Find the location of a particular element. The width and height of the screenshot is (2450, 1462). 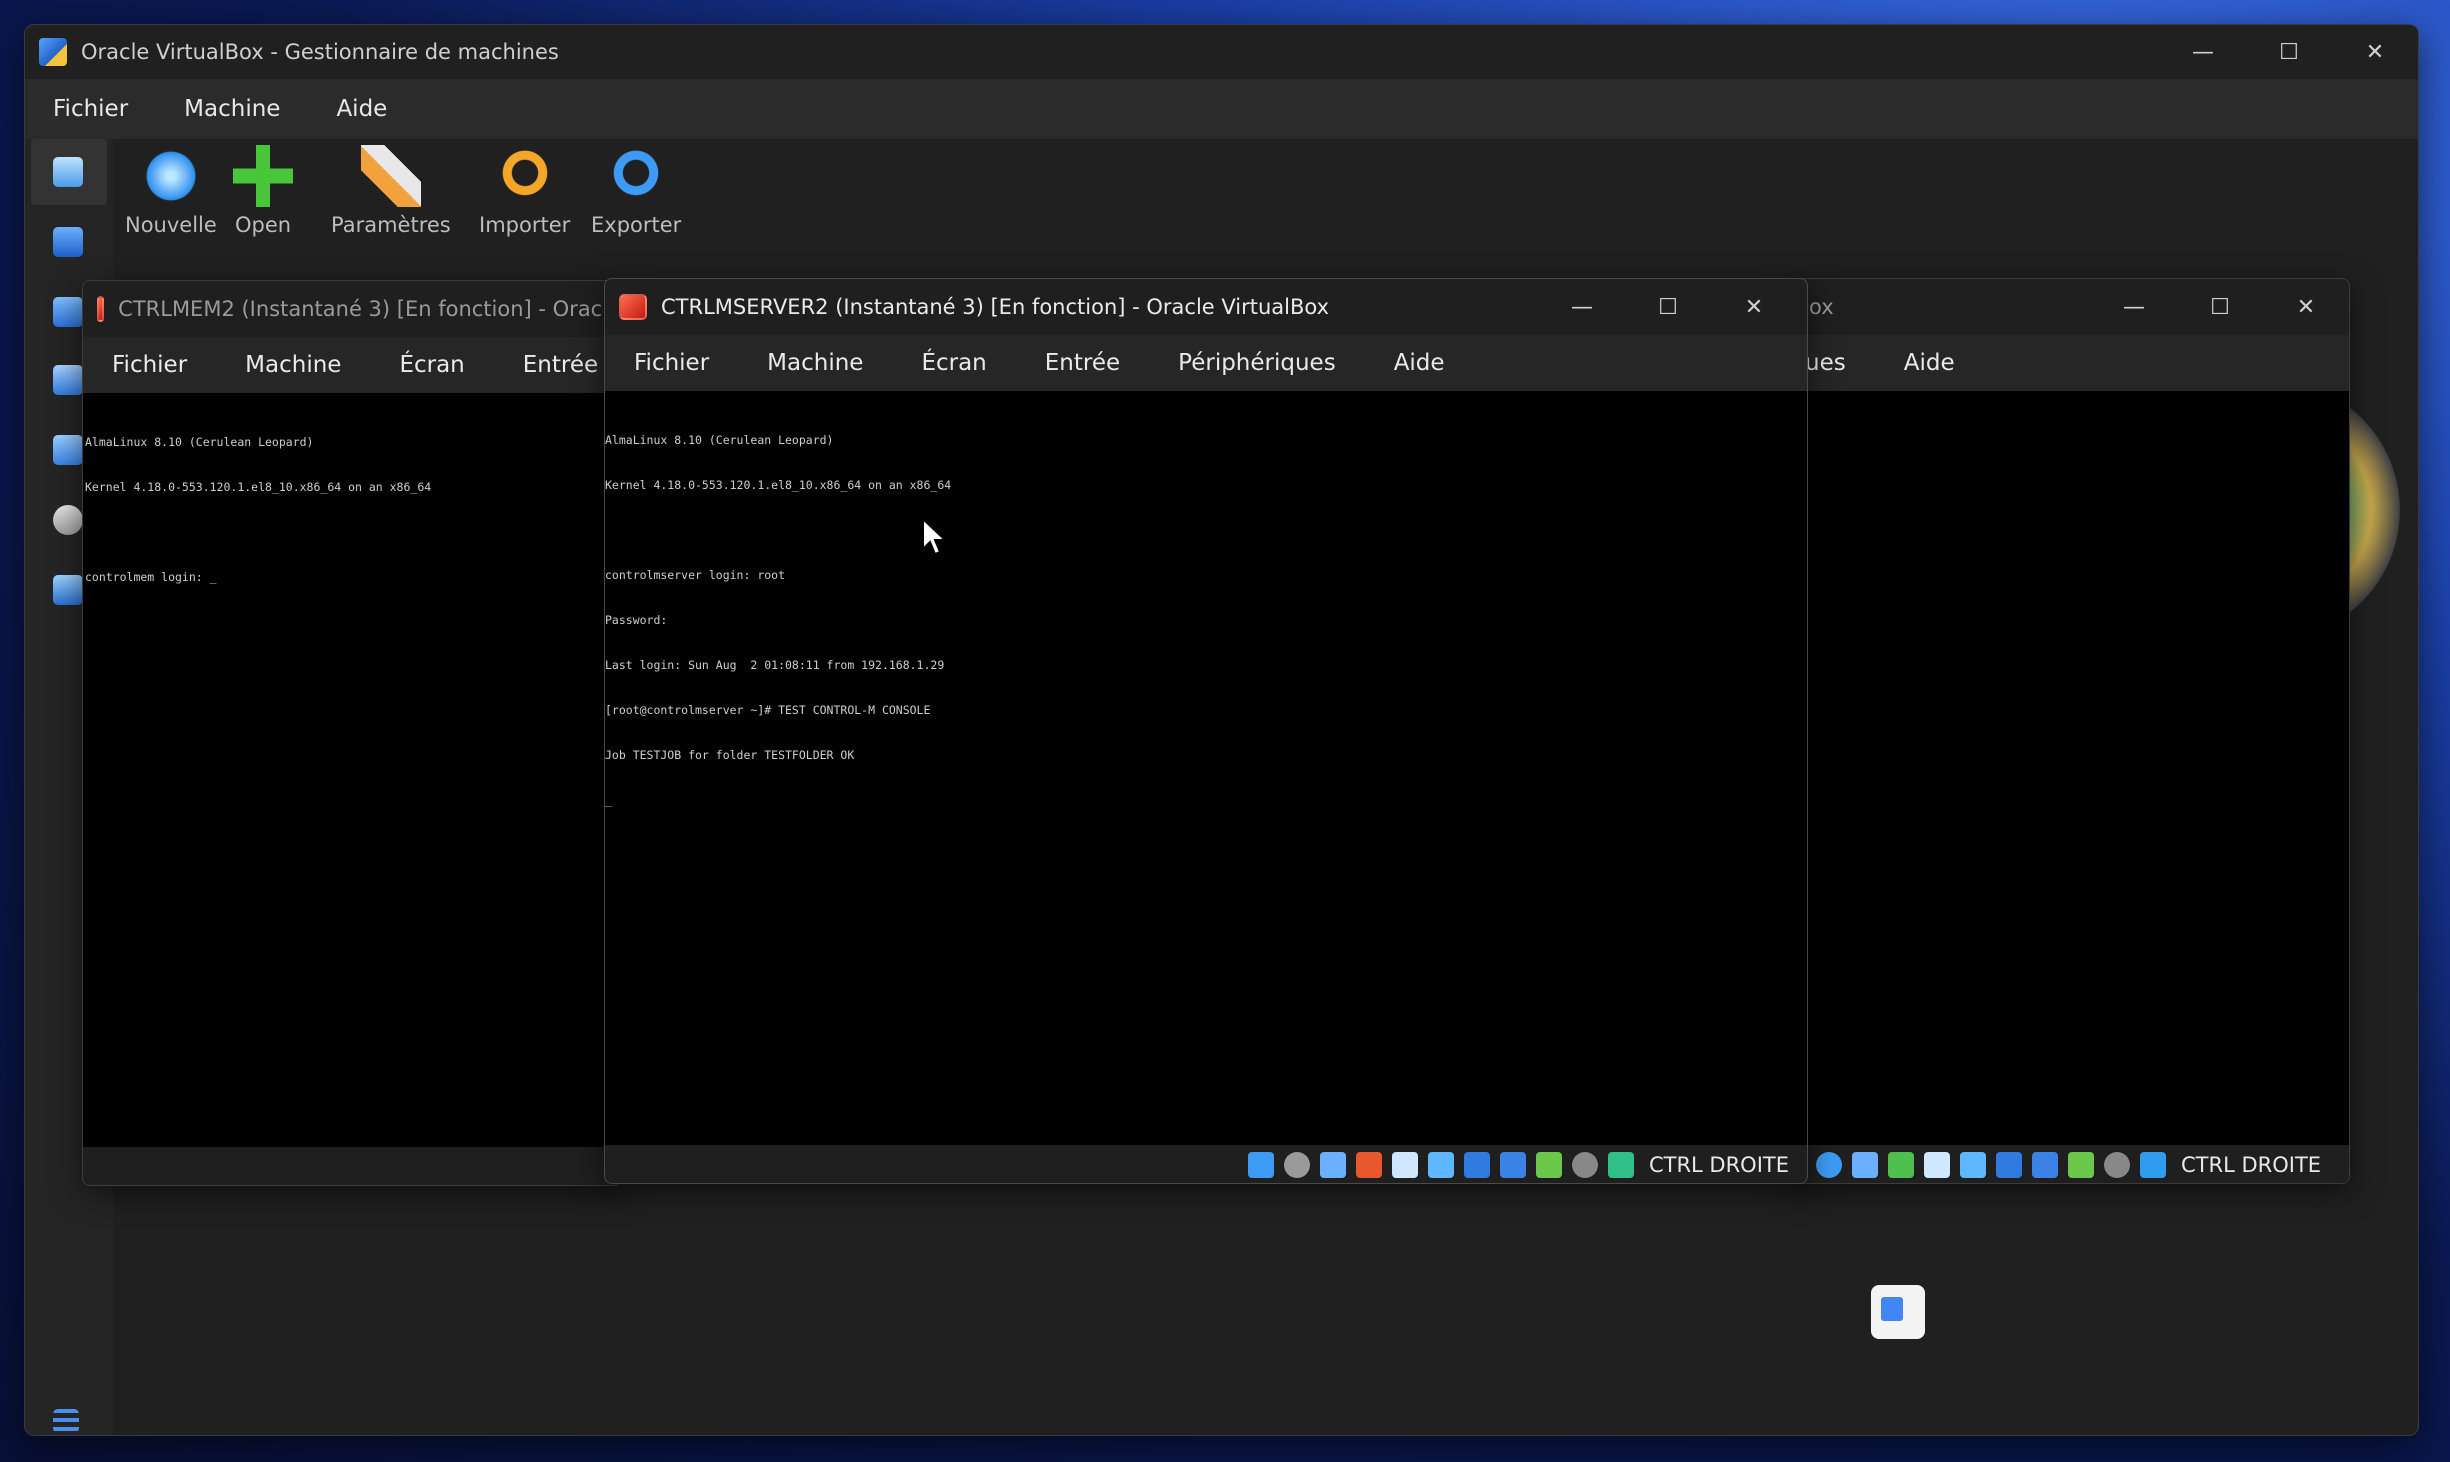

vm-left-menu-machine: Machine is located at coordinates (293, 365).